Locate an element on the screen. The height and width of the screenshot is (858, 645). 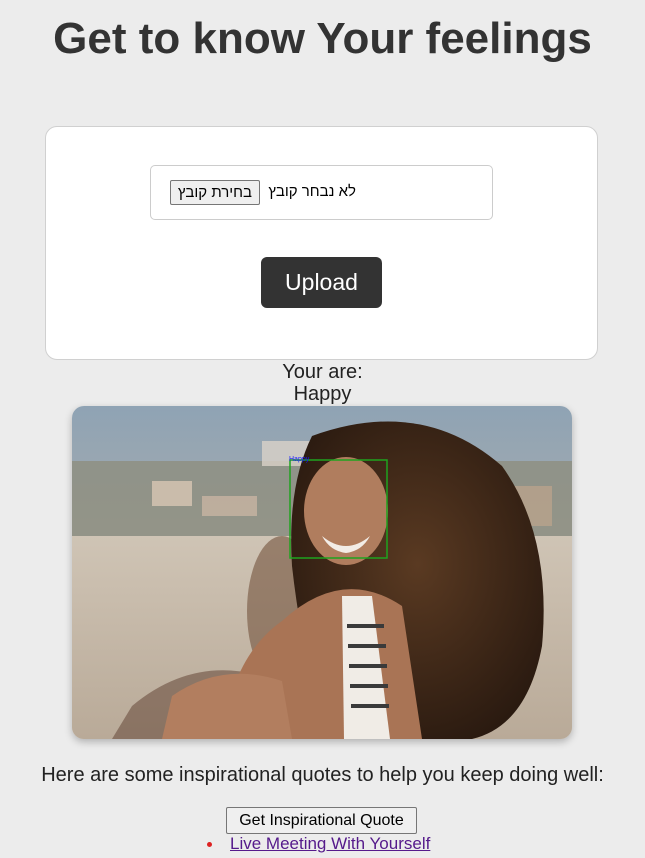
list-item: Live Meeting With Yourself is located at coordinates (318, 844).